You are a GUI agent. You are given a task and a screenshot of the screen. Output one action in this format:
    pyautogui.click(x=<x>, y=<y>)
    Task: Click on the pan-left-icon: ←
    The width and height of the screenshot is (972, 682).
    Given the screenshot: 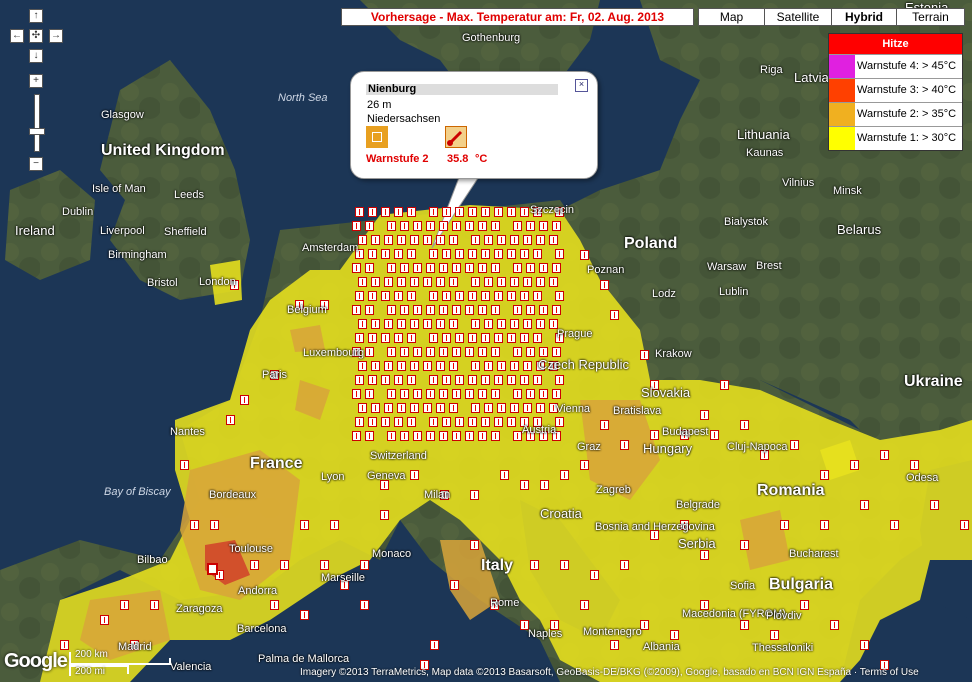 What is the action you would take?
    pyautogui.click(x=17, y=36)
    